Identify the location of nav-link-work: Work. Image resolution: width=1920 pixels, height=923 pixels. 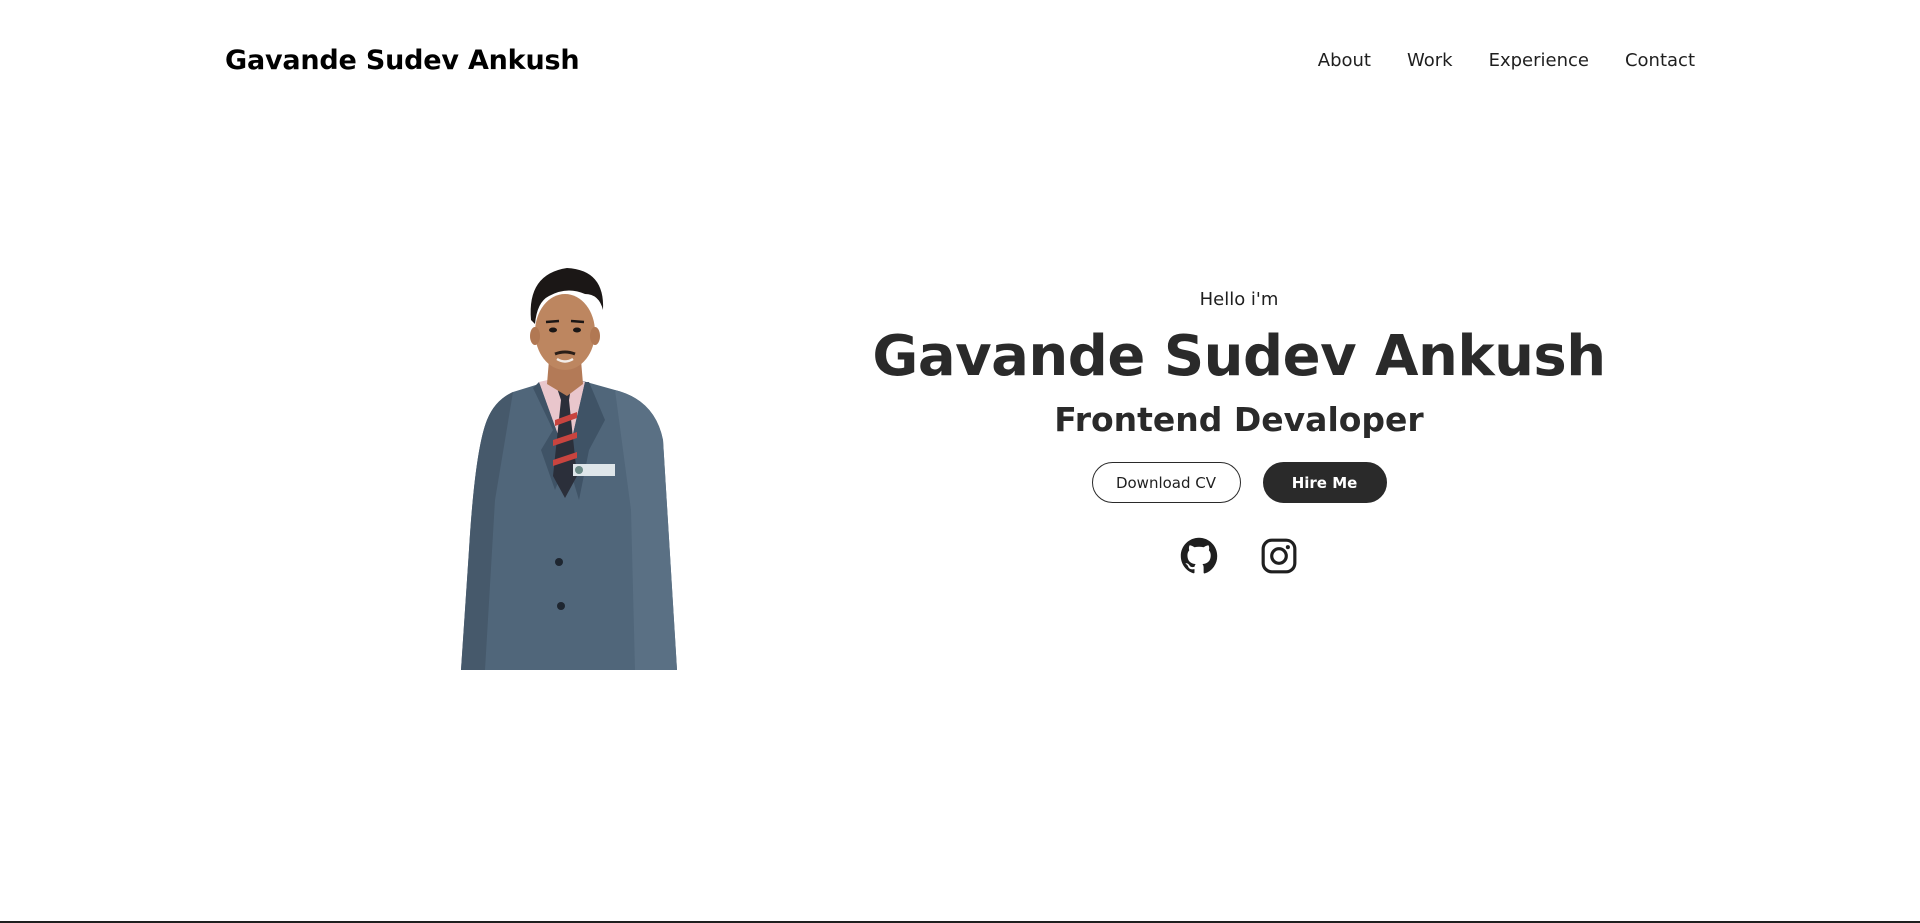
(1430, 60).